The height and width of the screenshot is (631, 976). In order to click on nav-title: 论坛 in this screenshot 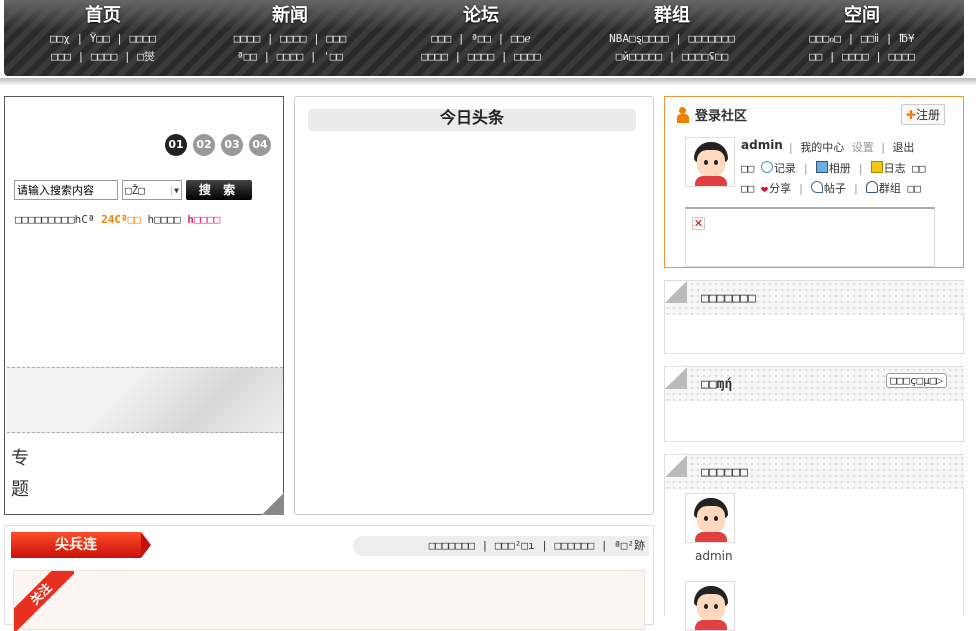, I will do `click(481, 15)`.